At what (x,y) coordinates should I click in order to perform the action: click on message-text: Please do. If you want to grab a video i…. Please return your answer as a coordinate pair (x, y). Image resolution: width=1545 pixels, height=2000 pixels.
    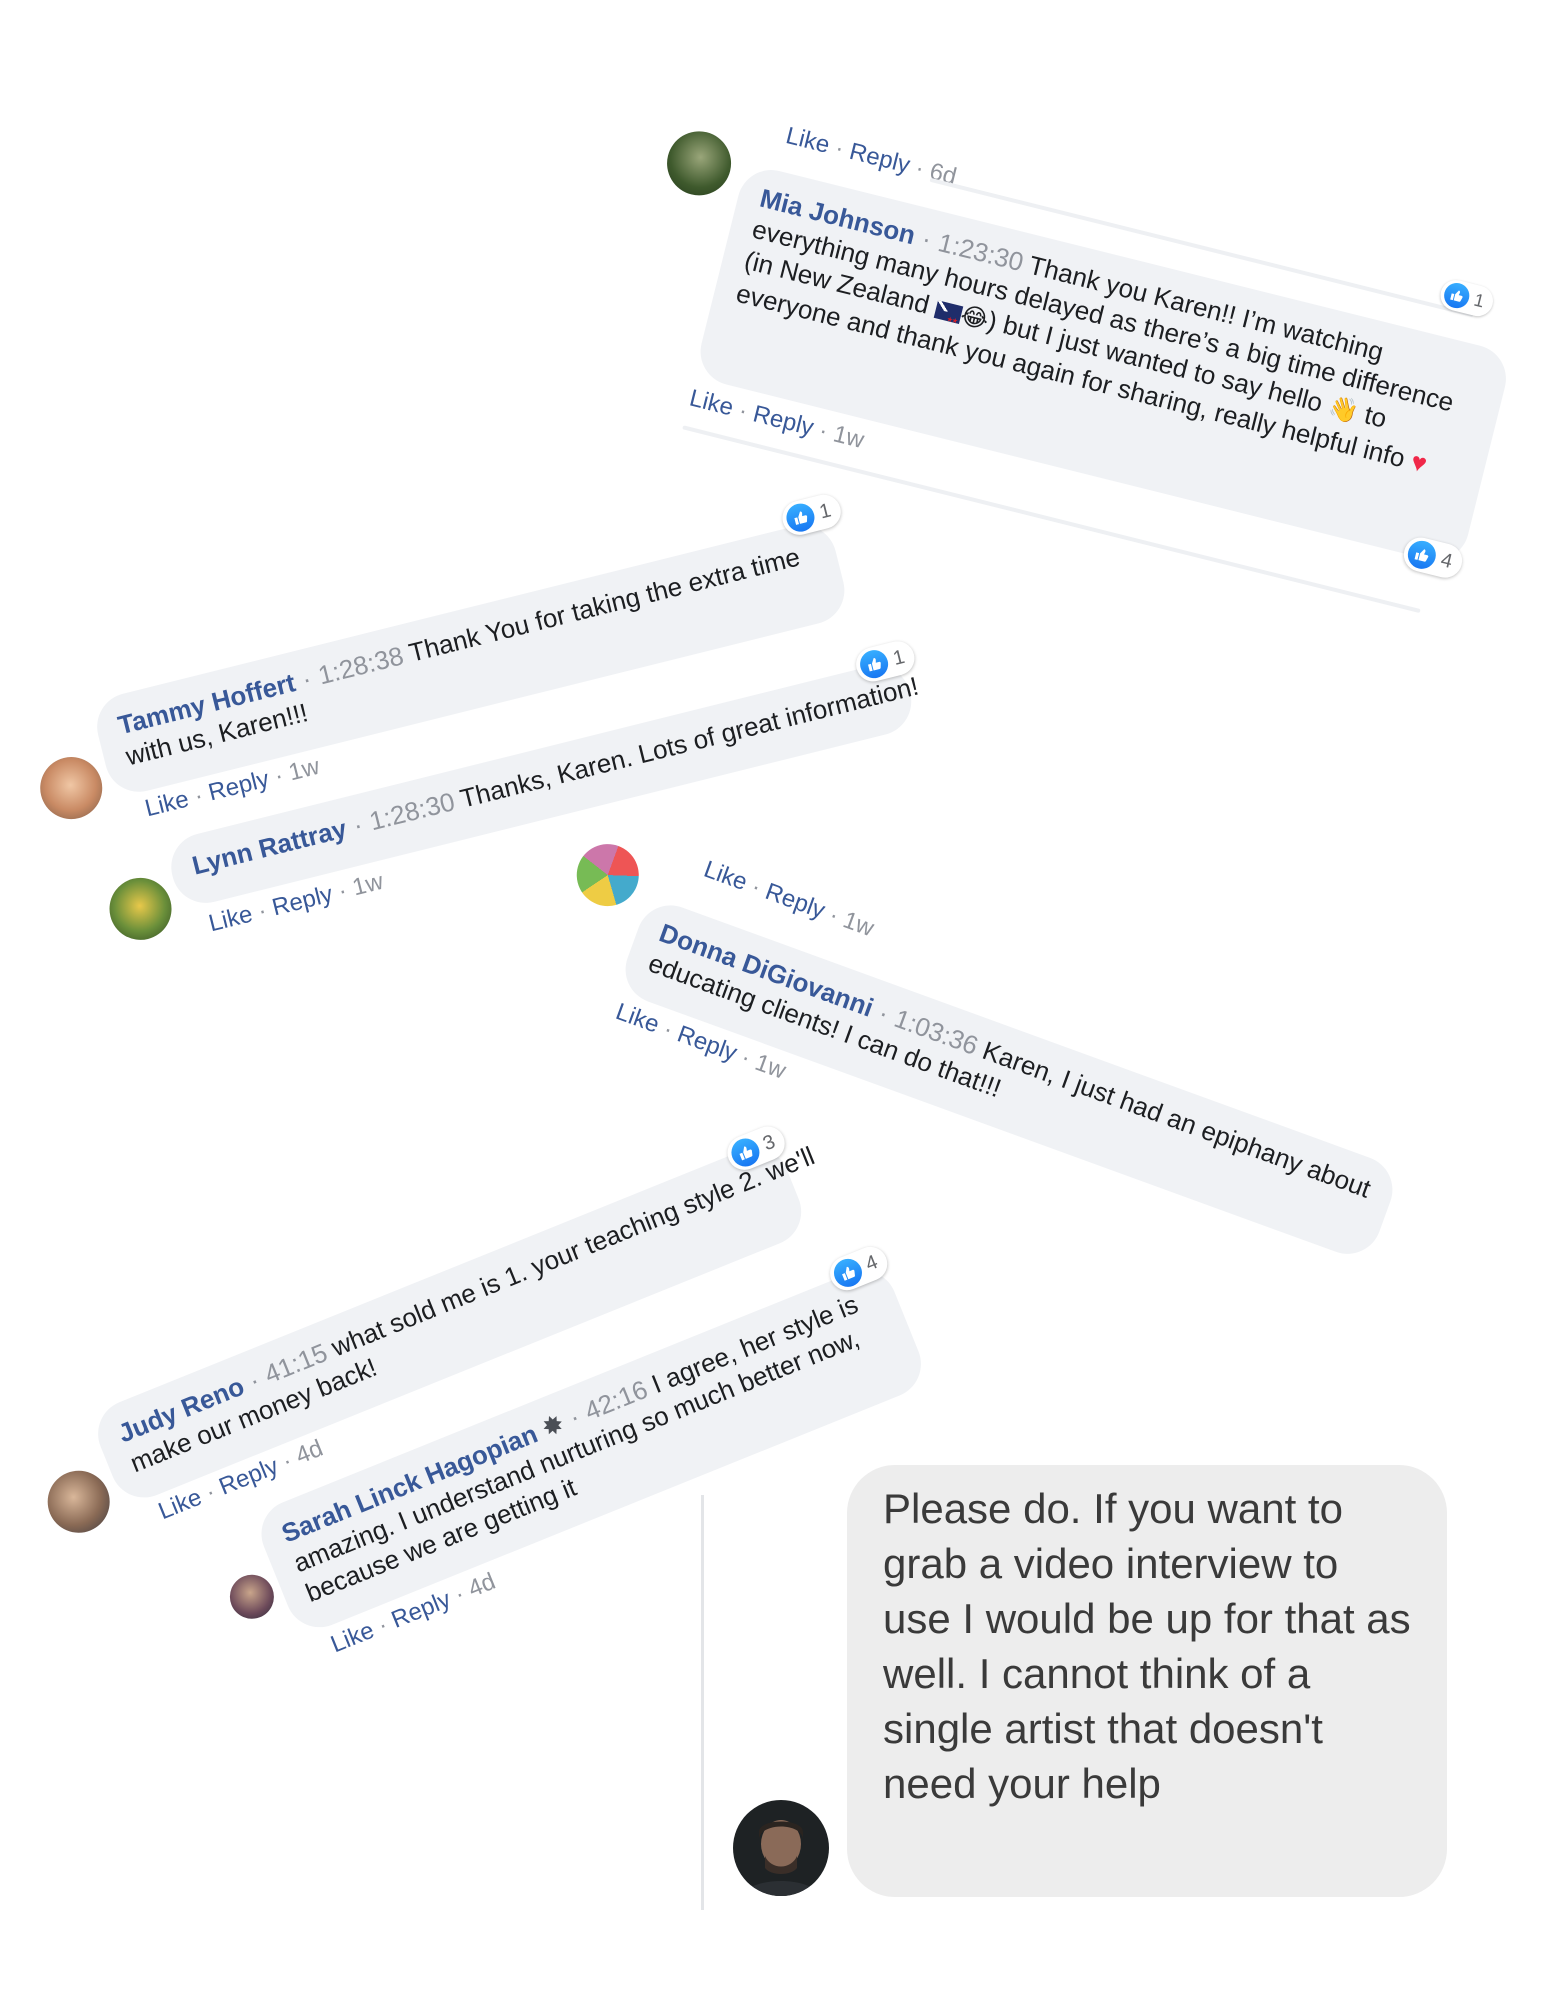
    Looking at the image, I should click on (1147, 1646).